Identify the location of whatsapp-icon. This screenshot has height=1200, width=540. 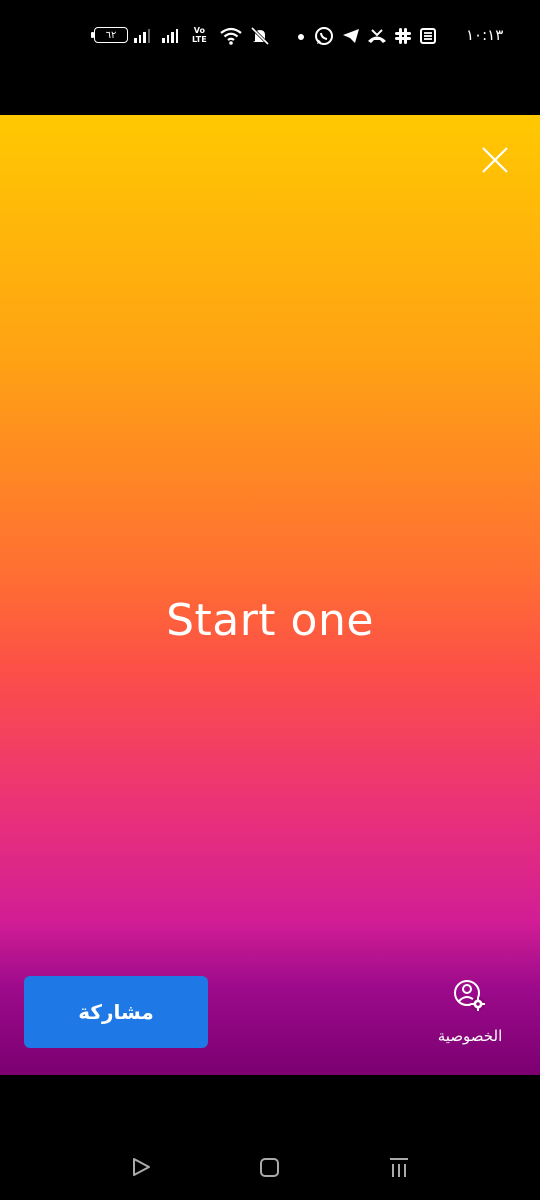
(324, 36).